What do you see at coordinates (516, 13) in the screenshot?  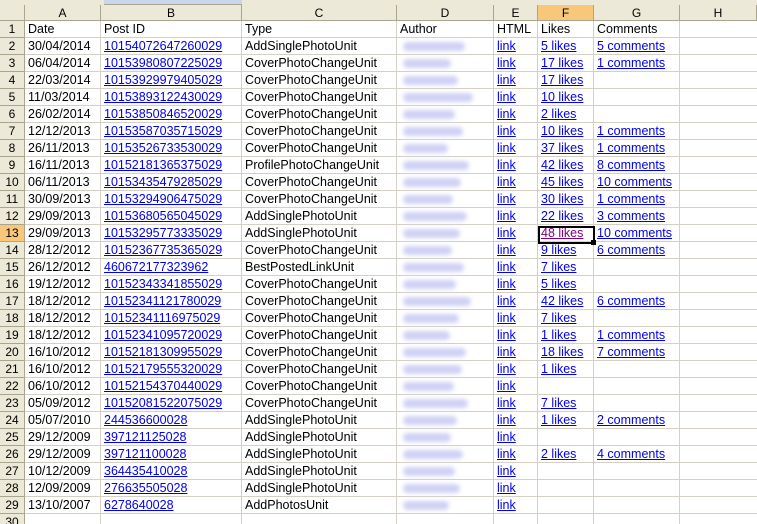 I see `column-header-e: E` at bounding box center [516, 13].